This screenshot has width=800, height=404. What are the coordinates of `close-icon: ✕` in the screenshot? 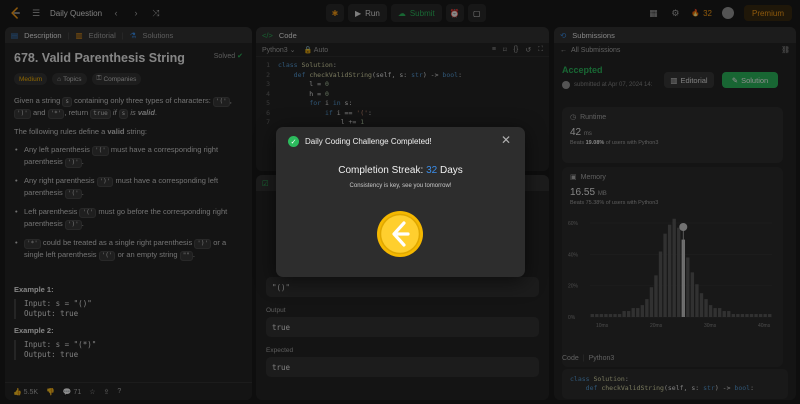 It's located at (506, 140).